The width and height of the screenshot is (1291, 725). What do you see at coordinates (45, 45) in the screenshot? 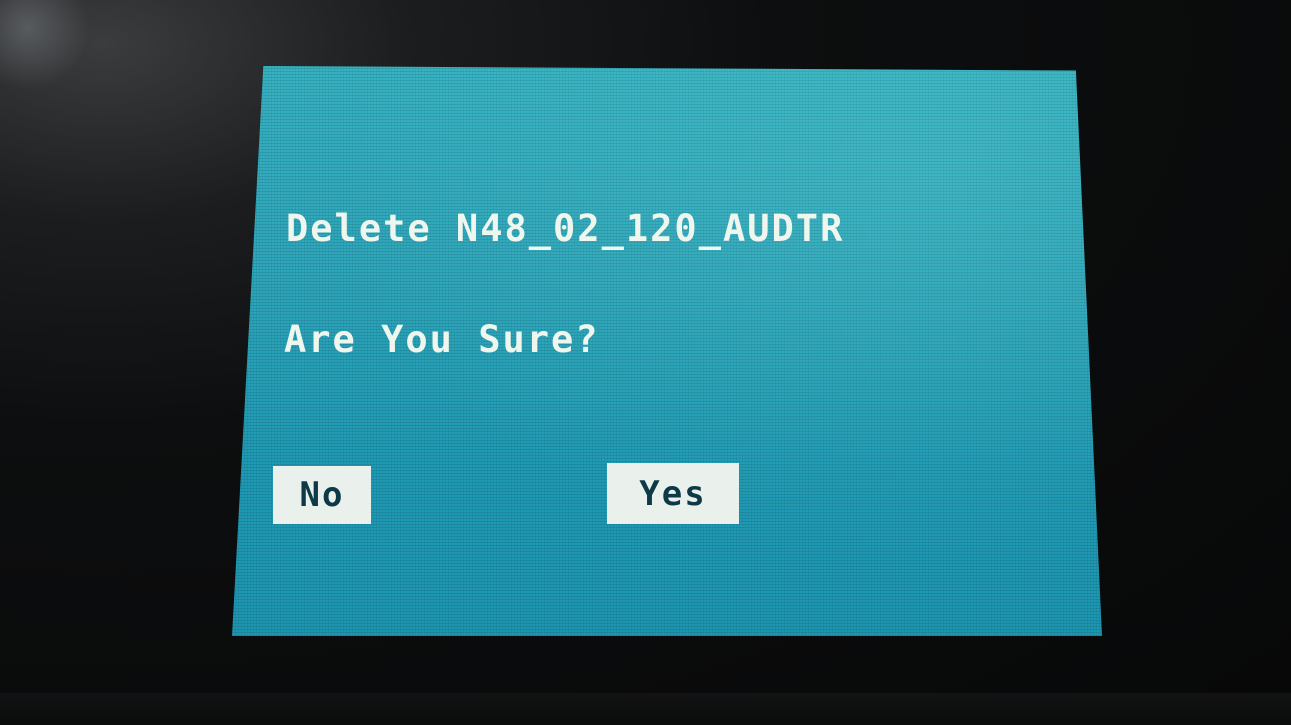
I see `device-knob` at bounding box center [45, 45].